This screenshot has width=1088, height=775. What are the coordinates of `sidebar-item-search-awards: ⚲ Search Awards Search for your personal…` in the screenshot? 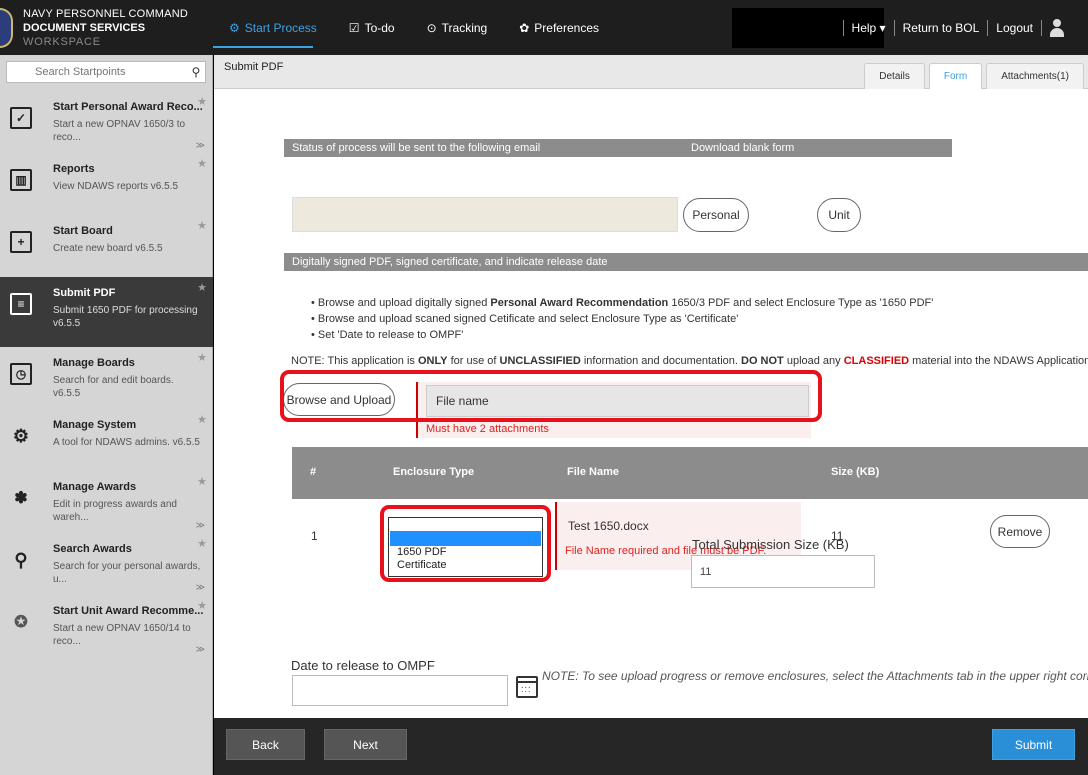 It's located at (106, 564).